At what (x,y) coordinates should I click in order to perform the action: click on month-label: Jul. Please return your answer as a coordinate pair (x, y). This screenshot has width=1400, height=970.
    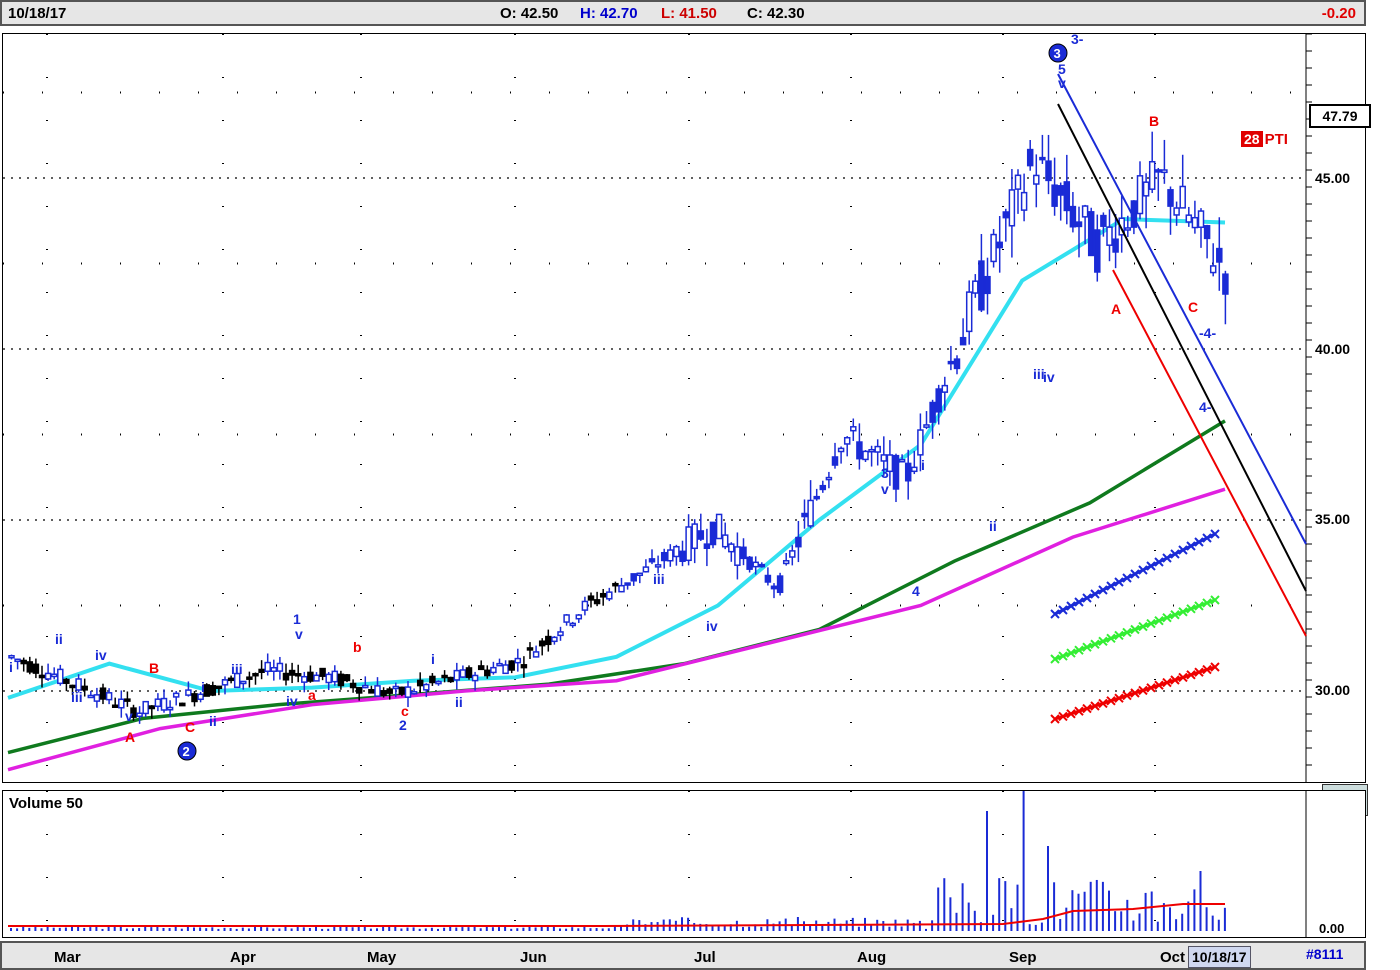
    Looking at the image, I should click on (705, 957).